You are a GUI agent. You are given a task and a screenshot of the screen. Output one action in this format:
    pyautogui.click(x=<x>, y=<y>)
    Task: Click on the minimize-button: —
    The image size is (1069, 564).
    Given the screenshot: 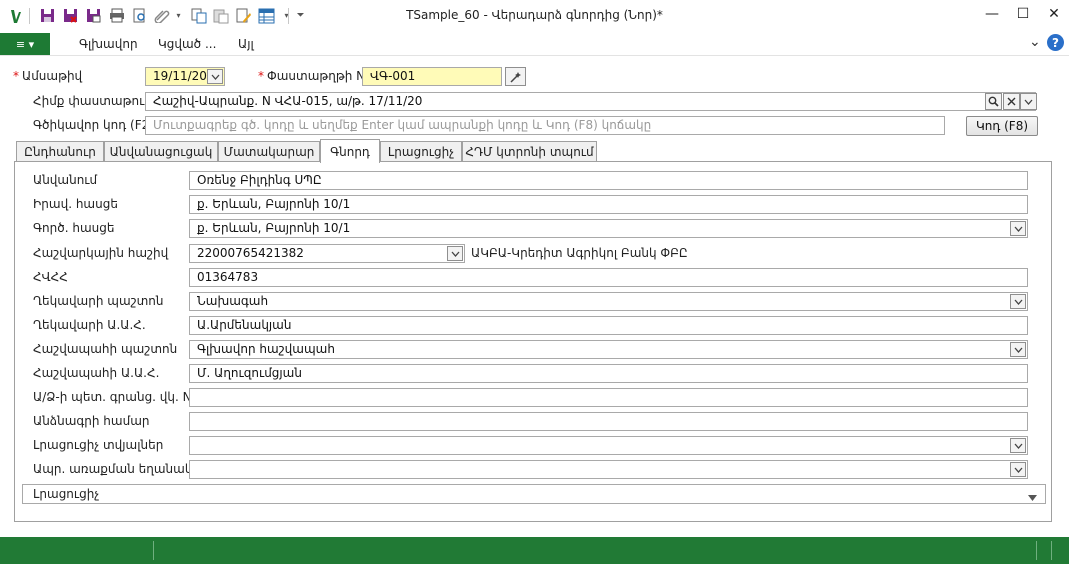 What is the action you would take?
    pyautogui.click(x=992, y=14)
    